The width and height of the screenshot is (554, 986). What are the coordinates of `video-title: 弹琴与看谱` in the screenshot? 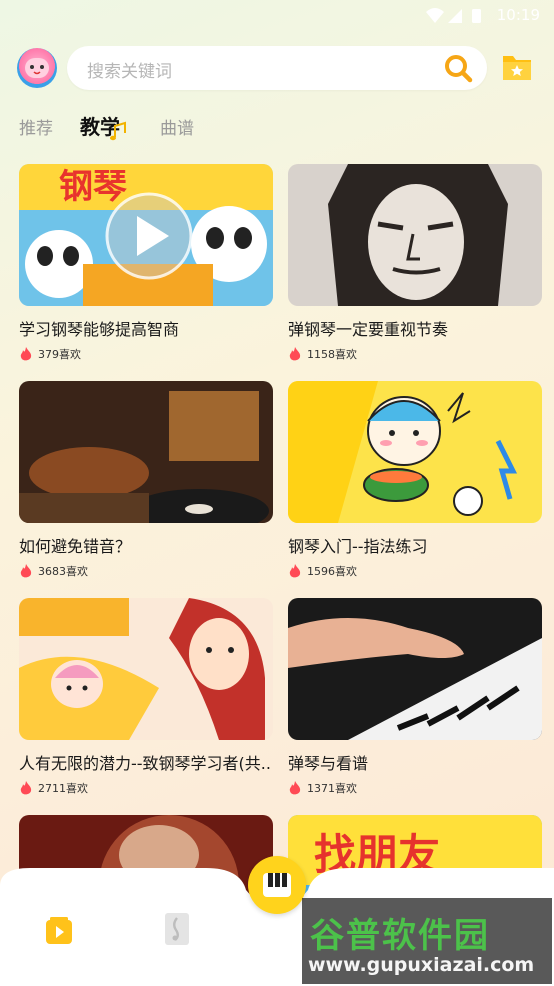 It's located at (328, 763).